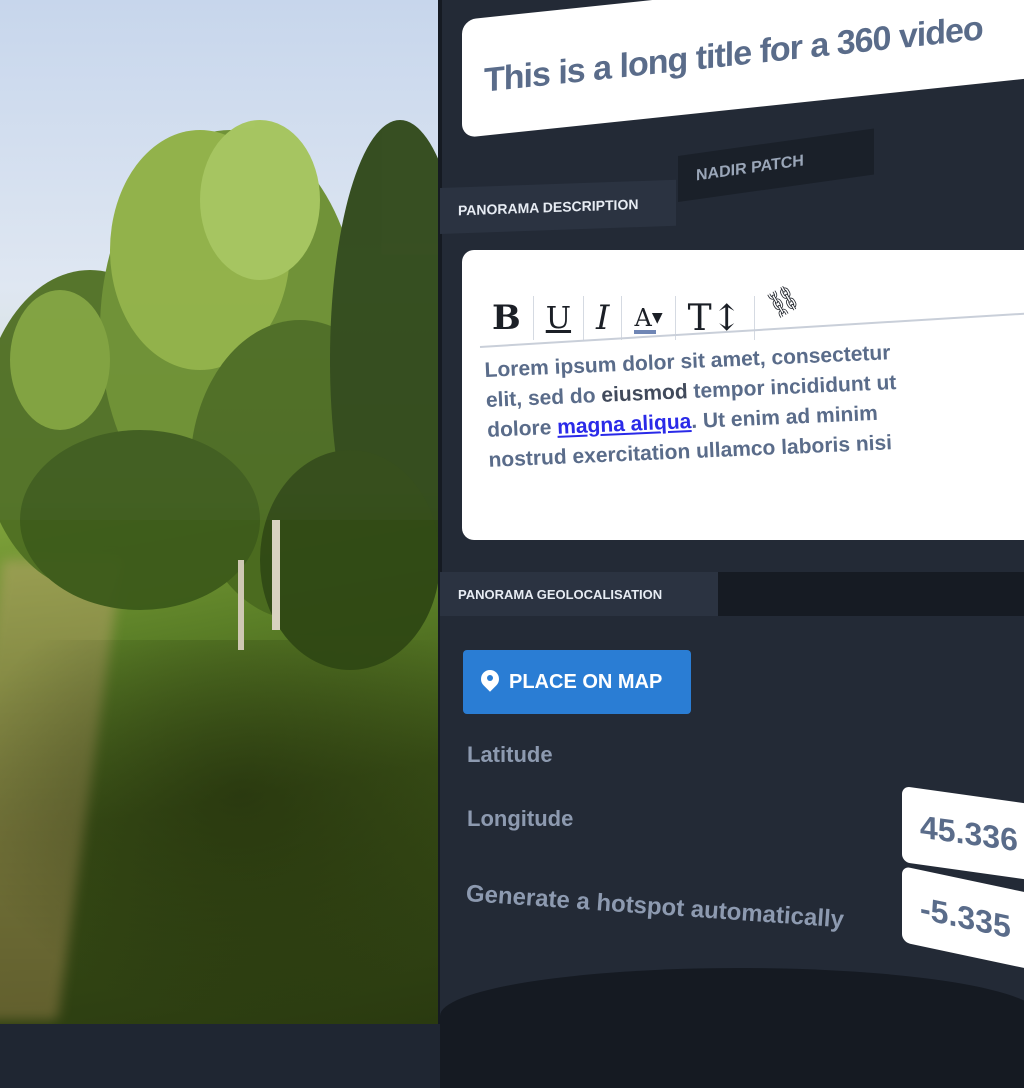 This screenshot has height=1088, width=1024. Describe the element at coordinates (644, 393) in the screenshot. I see `bold-word: eiusmod` at that location.